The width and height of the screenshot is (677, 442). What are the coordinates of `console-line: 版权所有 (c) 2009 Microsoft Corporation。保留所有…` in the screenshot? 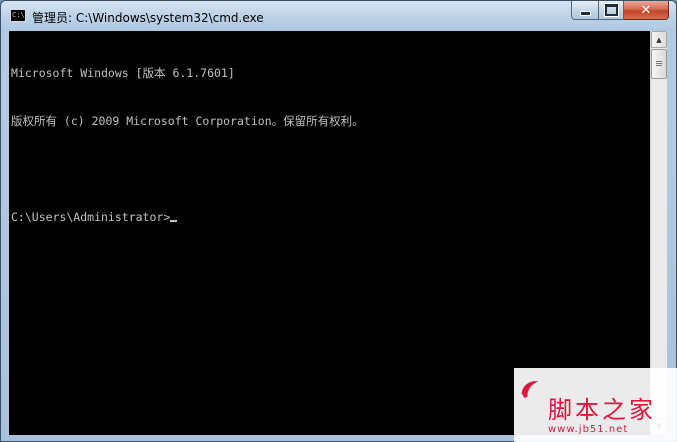 It's located at (187, 121).